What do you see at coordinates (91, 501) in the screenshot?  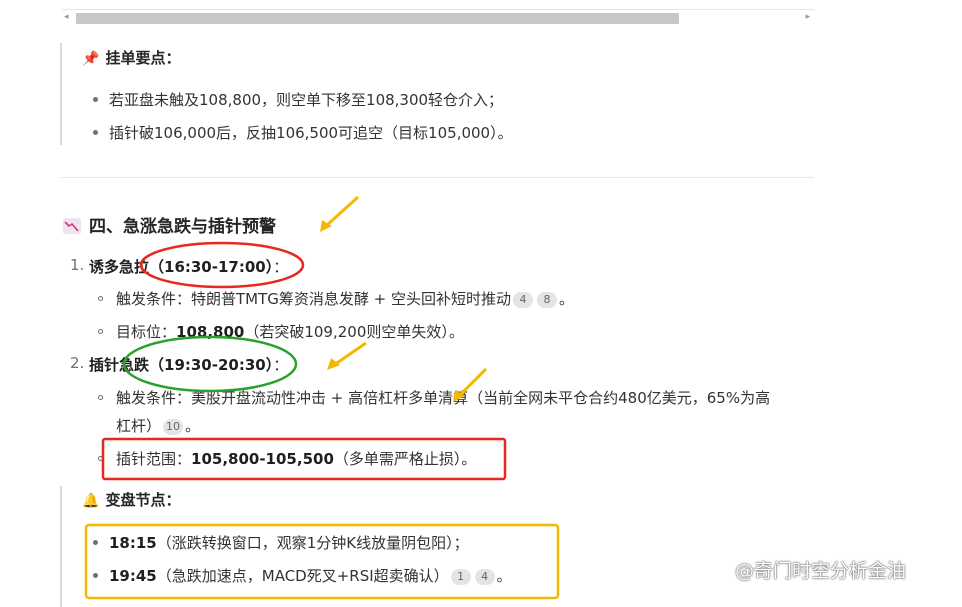 I see `bell-icon: 🔔` at bounding box center [91, 501].